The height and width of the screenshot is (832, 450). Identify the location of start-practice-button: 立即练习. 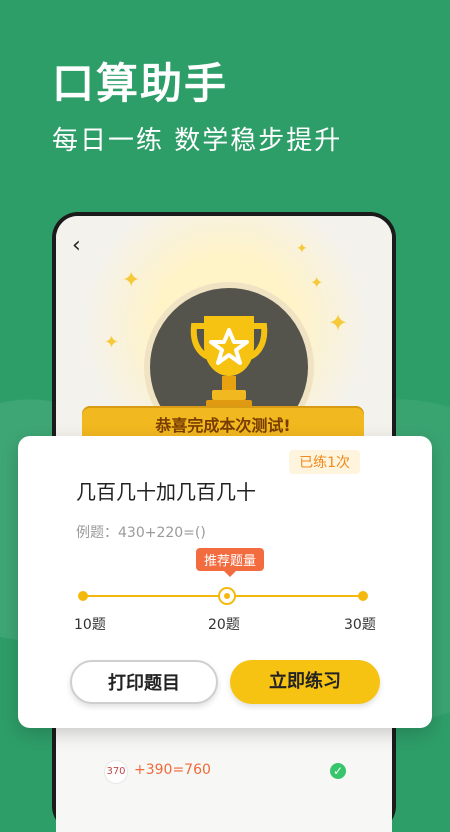
(305, 682).